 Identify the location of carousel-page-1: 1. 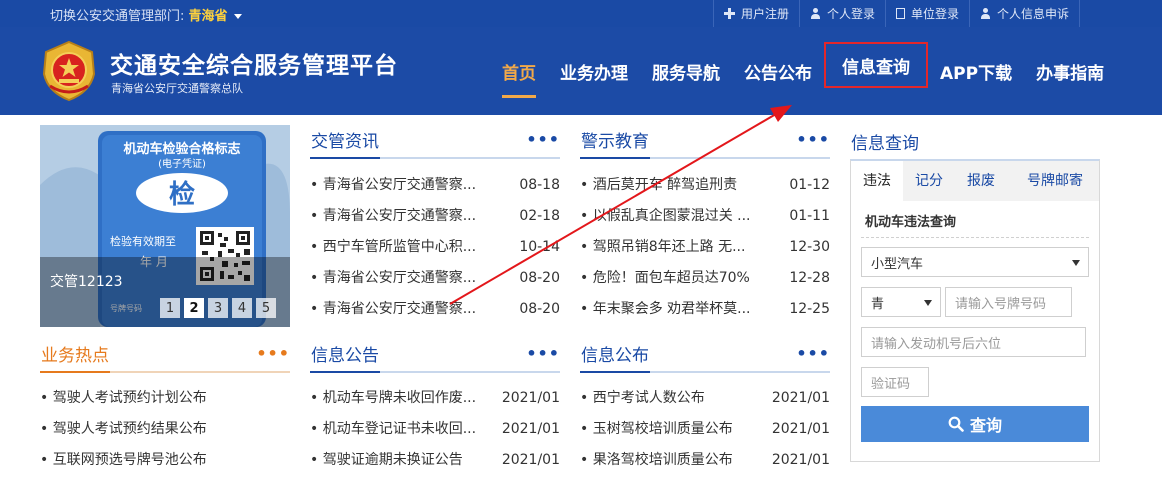
(170, 308).